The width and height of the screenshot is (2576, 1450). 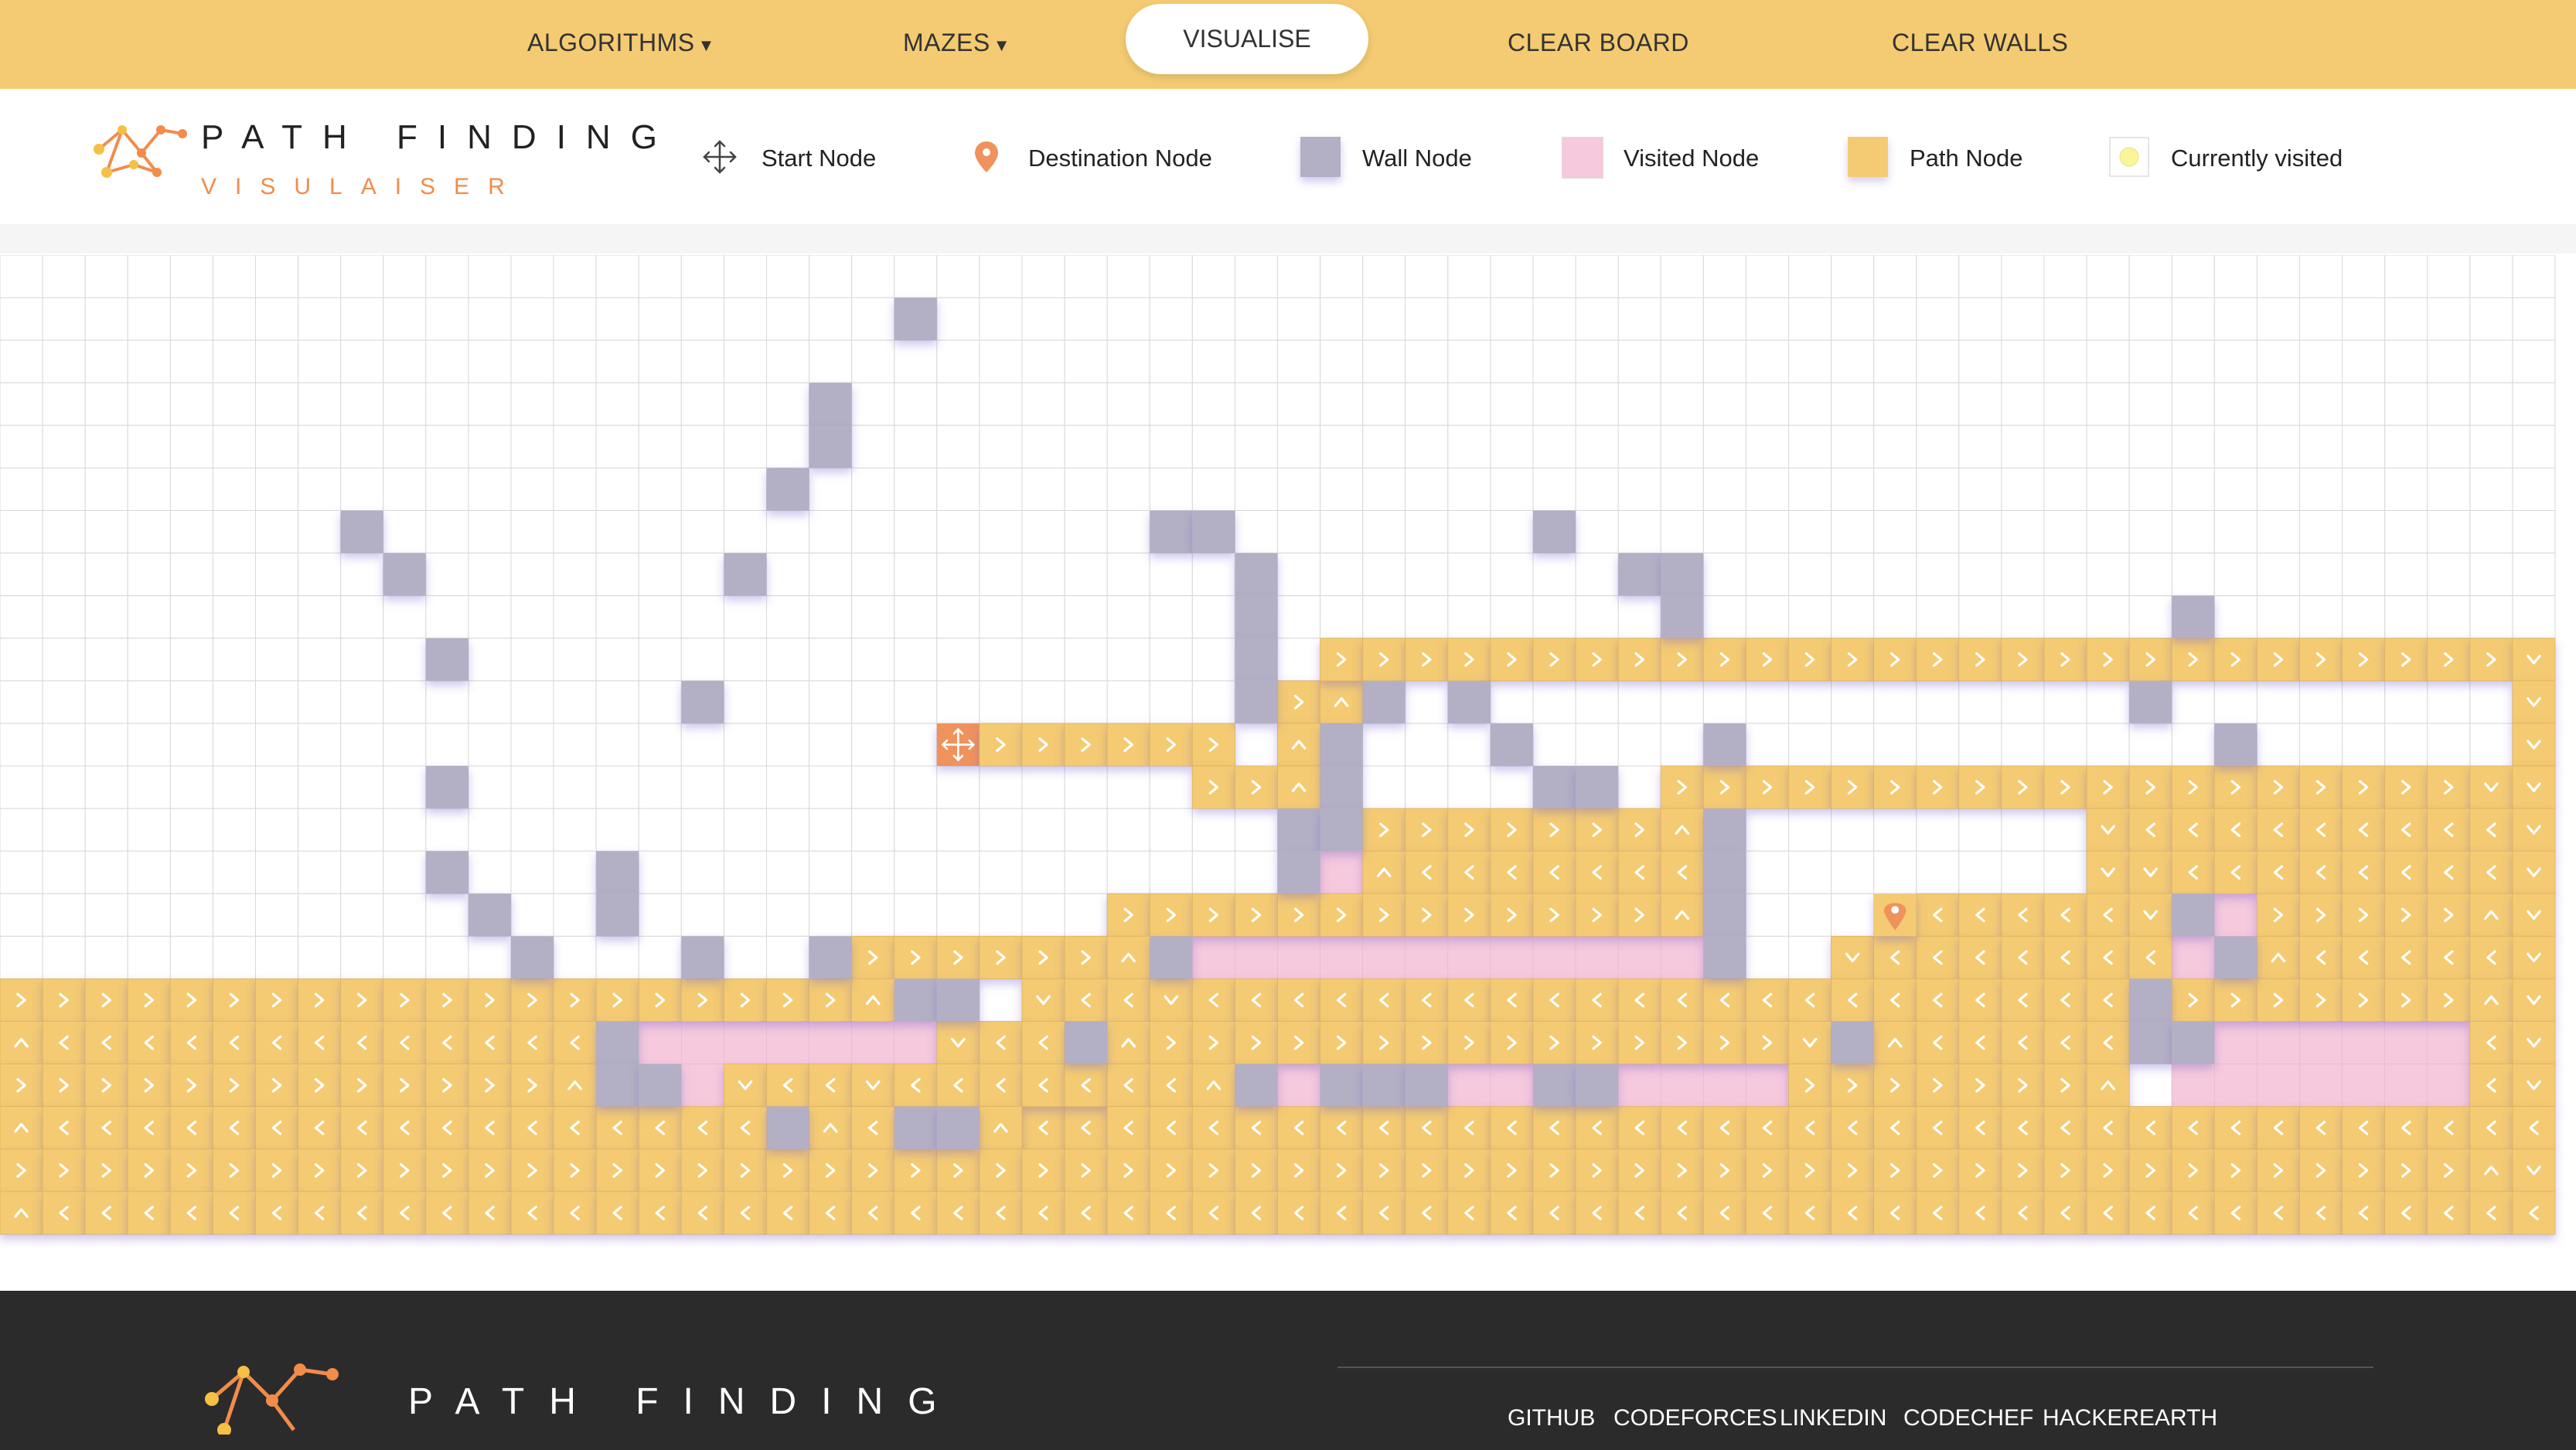 What do you see at coordinates (1980, 42) in the screenshot?
I see `clear-walls-button: CLEAR WALLS` at bounding box center [1980, 42].